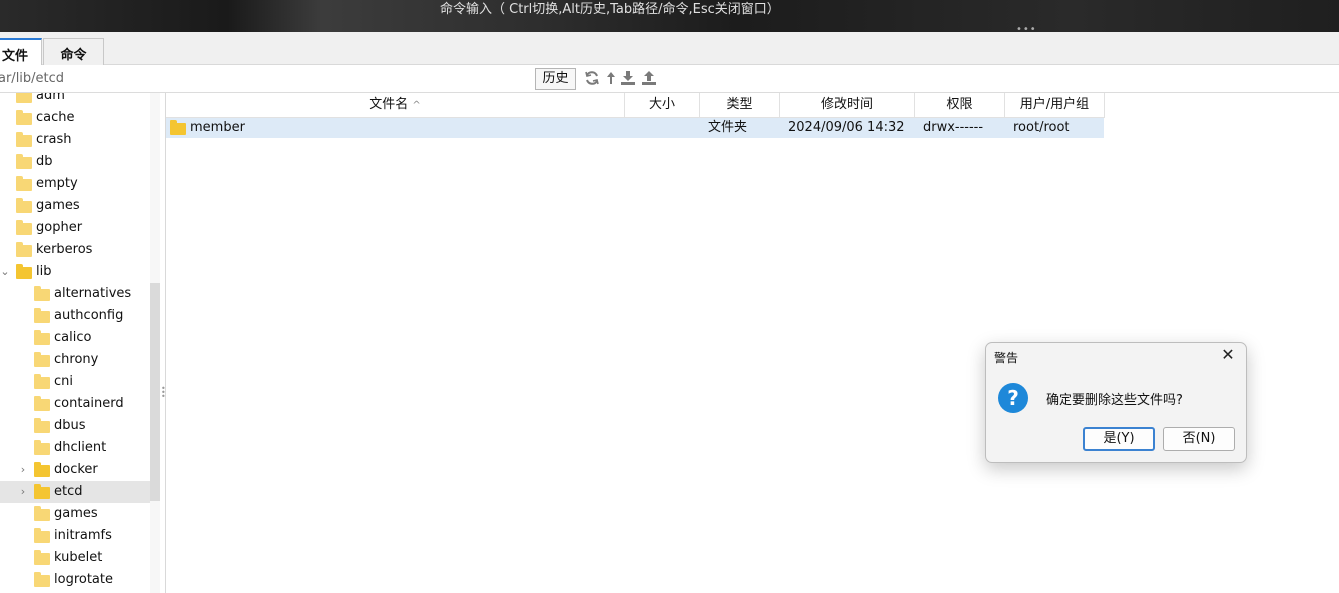  I want to click on file-name: member, so click(217, 127).